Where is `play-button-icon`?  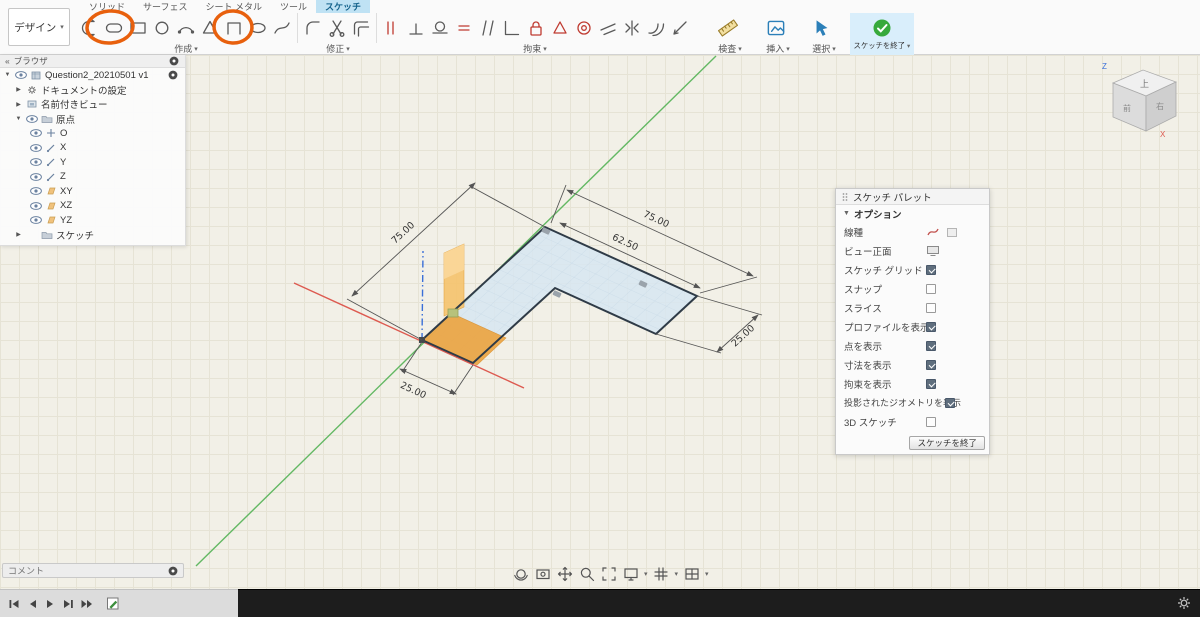
play-button-icon is located at coordinates (50, 604).